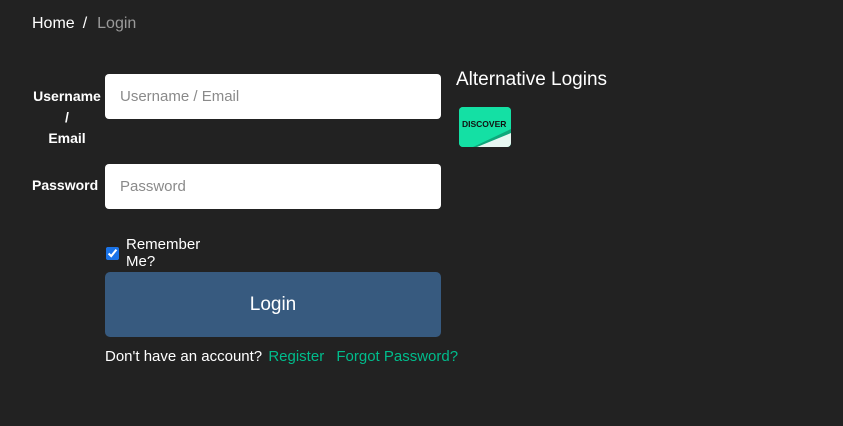 Image resolution: width=843 pixels, height=426 pixels. Describe the element at coordinates (532, 79) in the screenshot. I see `alternative-logins-title: Alternative Logins` at that location.